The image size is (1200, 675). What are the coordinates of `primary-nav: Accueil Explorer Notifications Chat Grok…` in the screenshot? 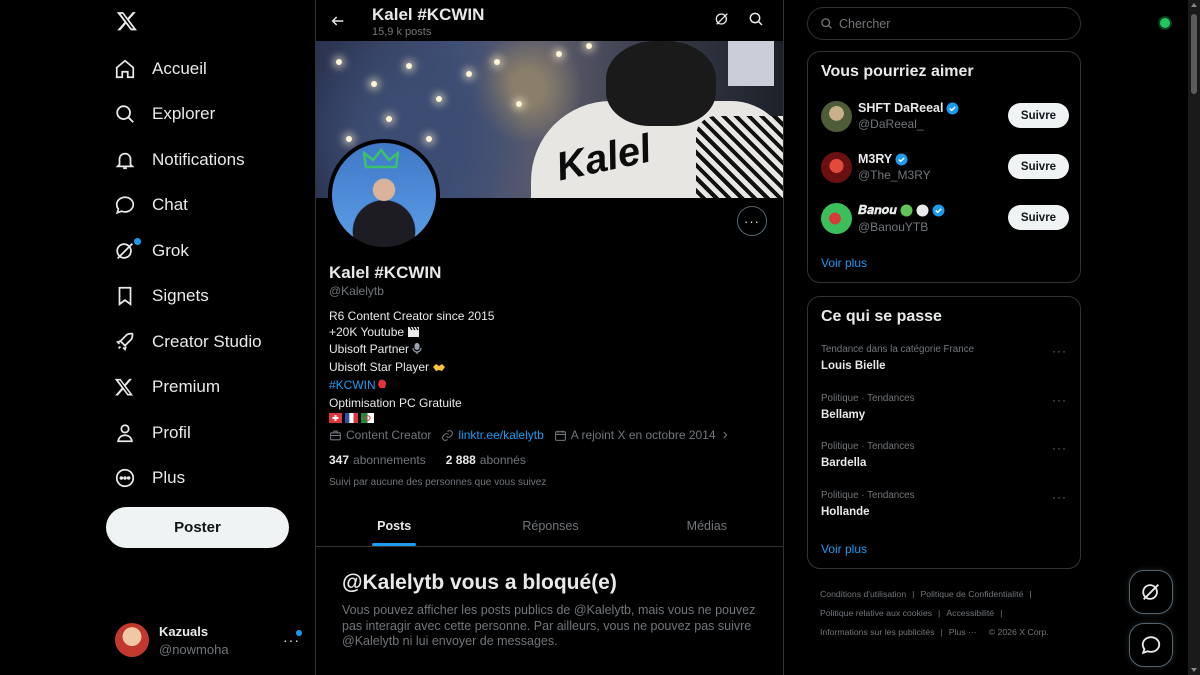 It's located at (206, 273).